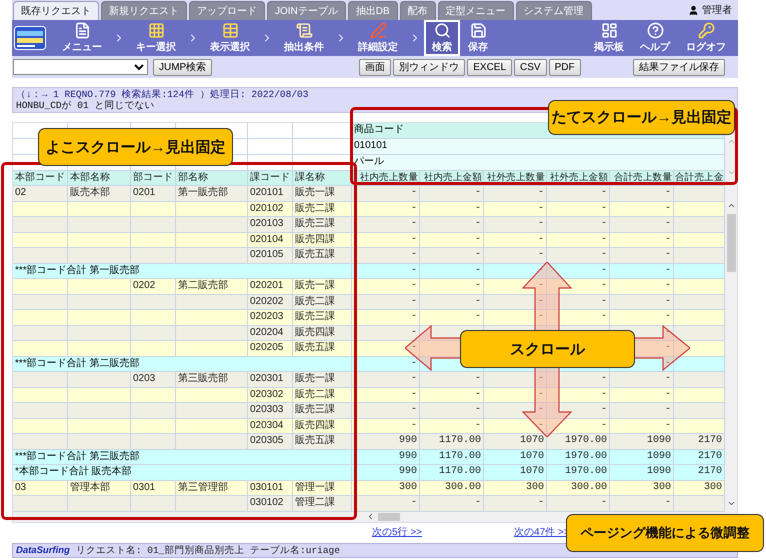  I want to click on tab: 既存リクエスト, so click(56, 10).